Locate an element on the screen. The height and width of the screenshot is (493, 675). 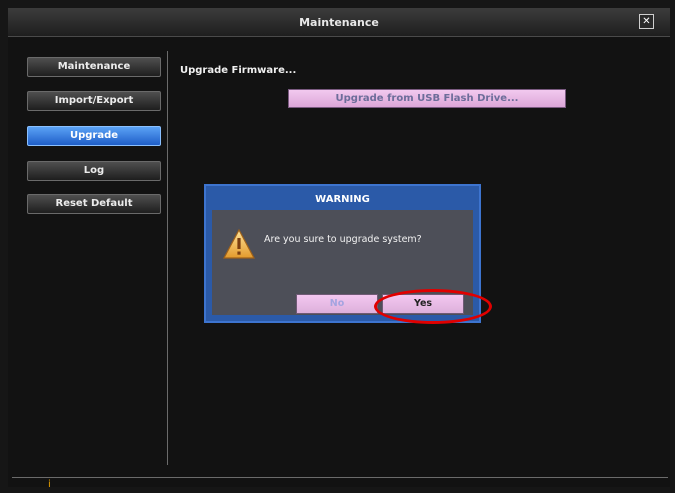
dialog-title: WARNING is located at coordinates (342, 199).